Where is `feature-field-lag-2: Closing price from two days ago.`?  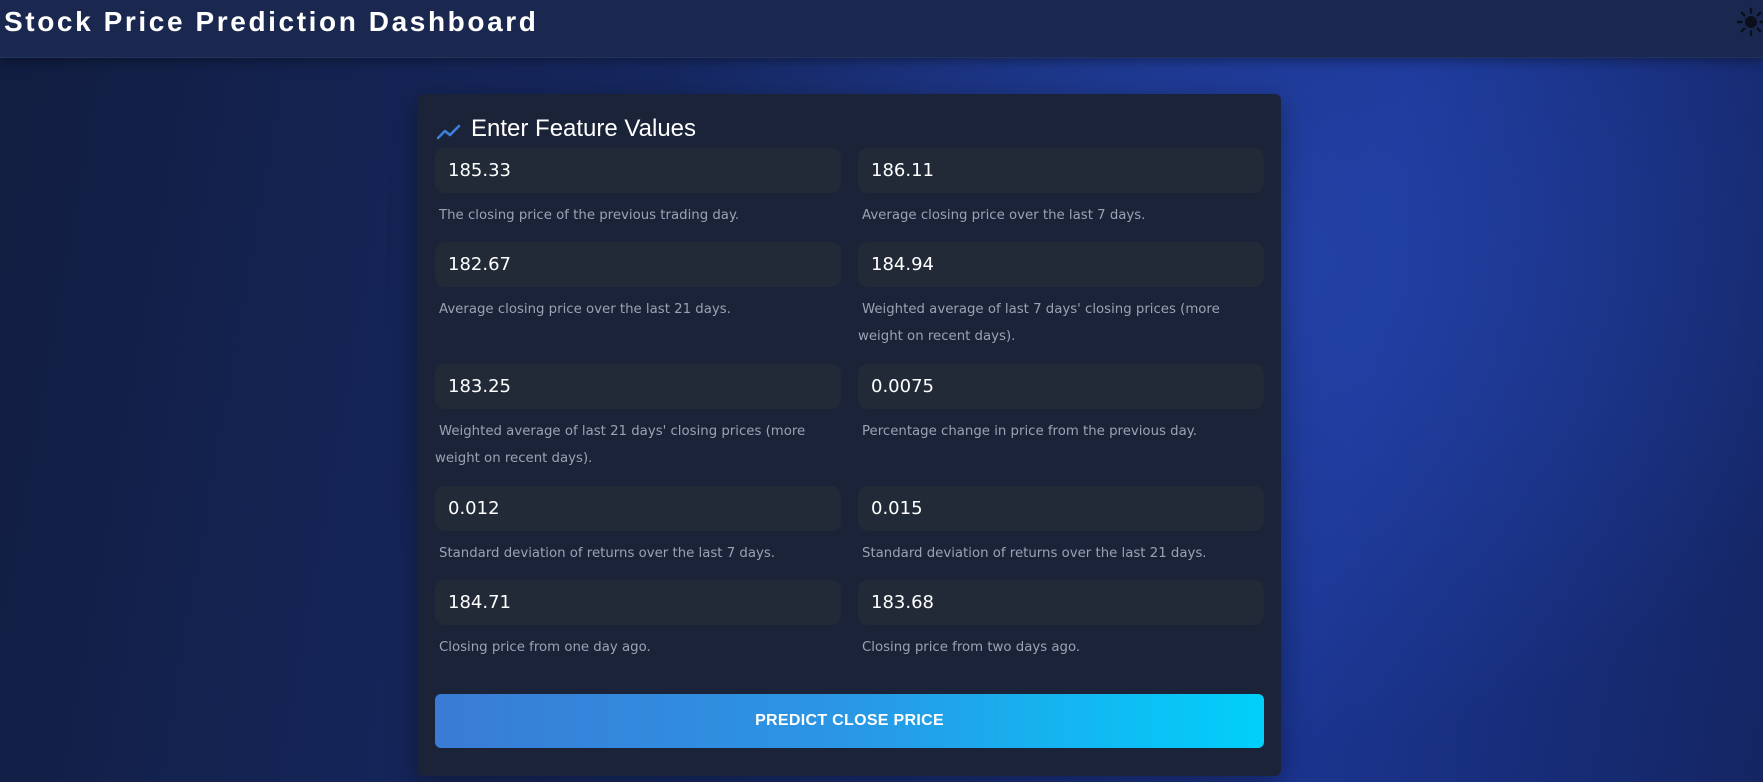
feature-field-lag-2: Closing price from two days ago. is located at coordinates (1061, 620).